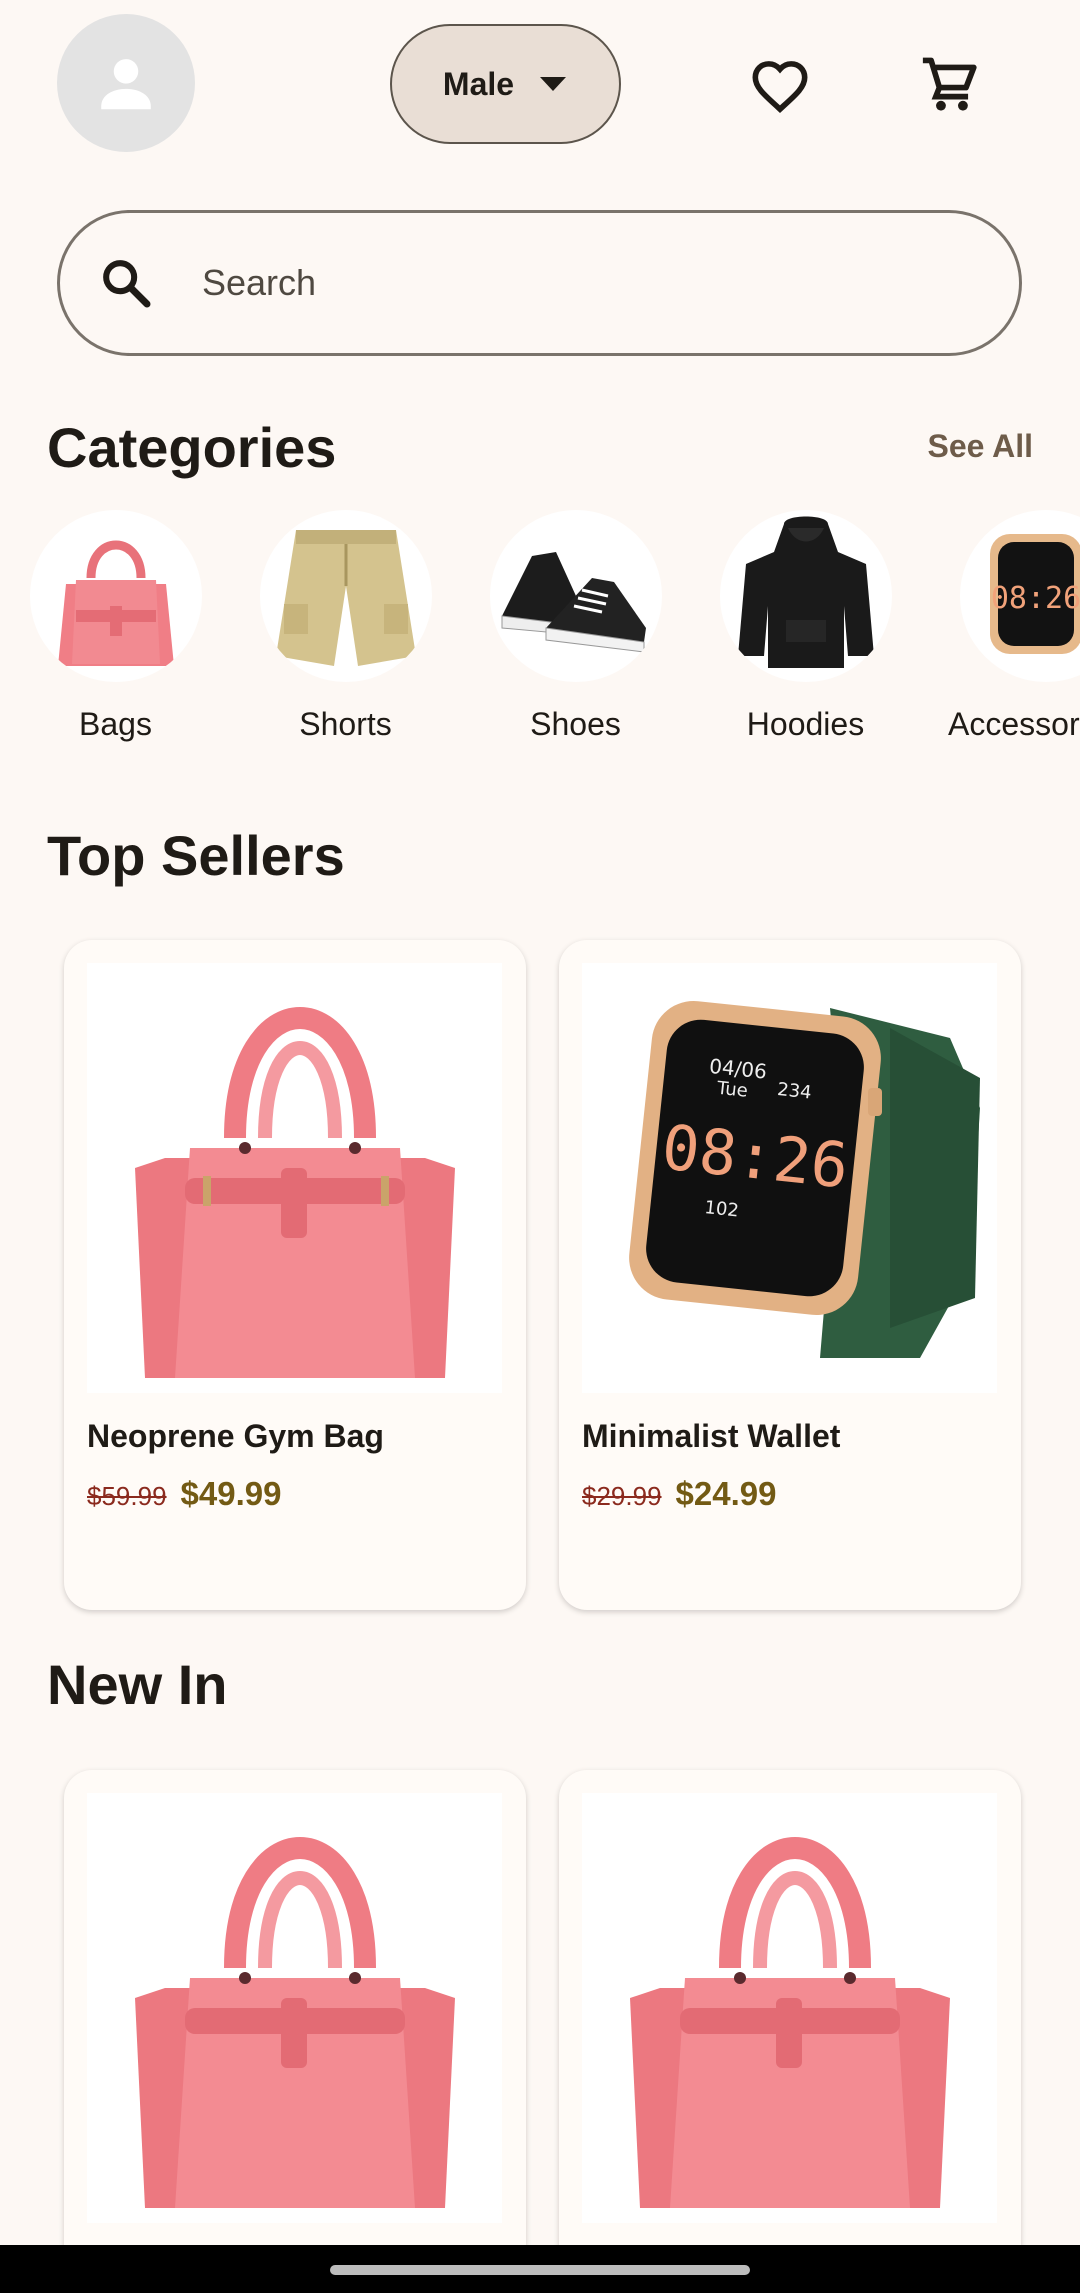 This screenshot has width=1080, height=2293. Describe the element at coordinates (805, 724) in the screenshot. I see `category-label: Hoodies` at that location.